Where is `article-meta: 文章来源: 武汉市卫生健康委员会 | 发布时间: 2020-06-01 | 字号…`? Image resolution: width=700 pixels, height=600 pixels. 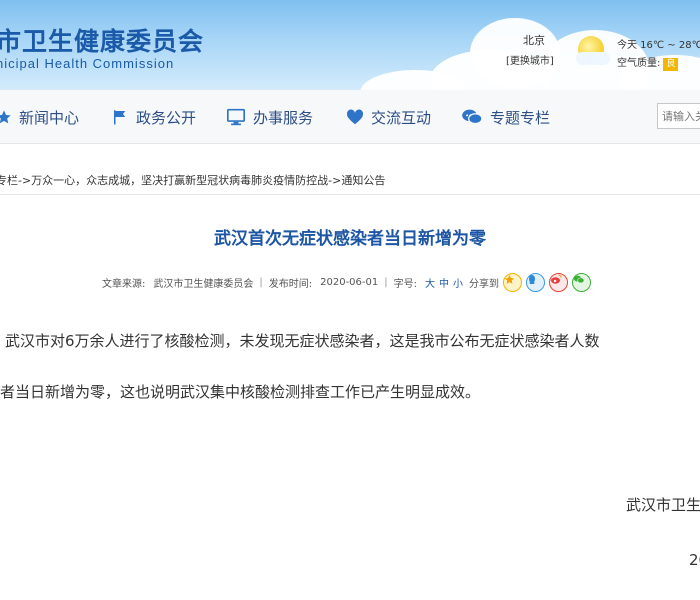 article-meta: 文章来源: 武汉市卫生健康委员会 | 发布时间: 2020-06-01 | 字号… is located at coordinates (346, 282).